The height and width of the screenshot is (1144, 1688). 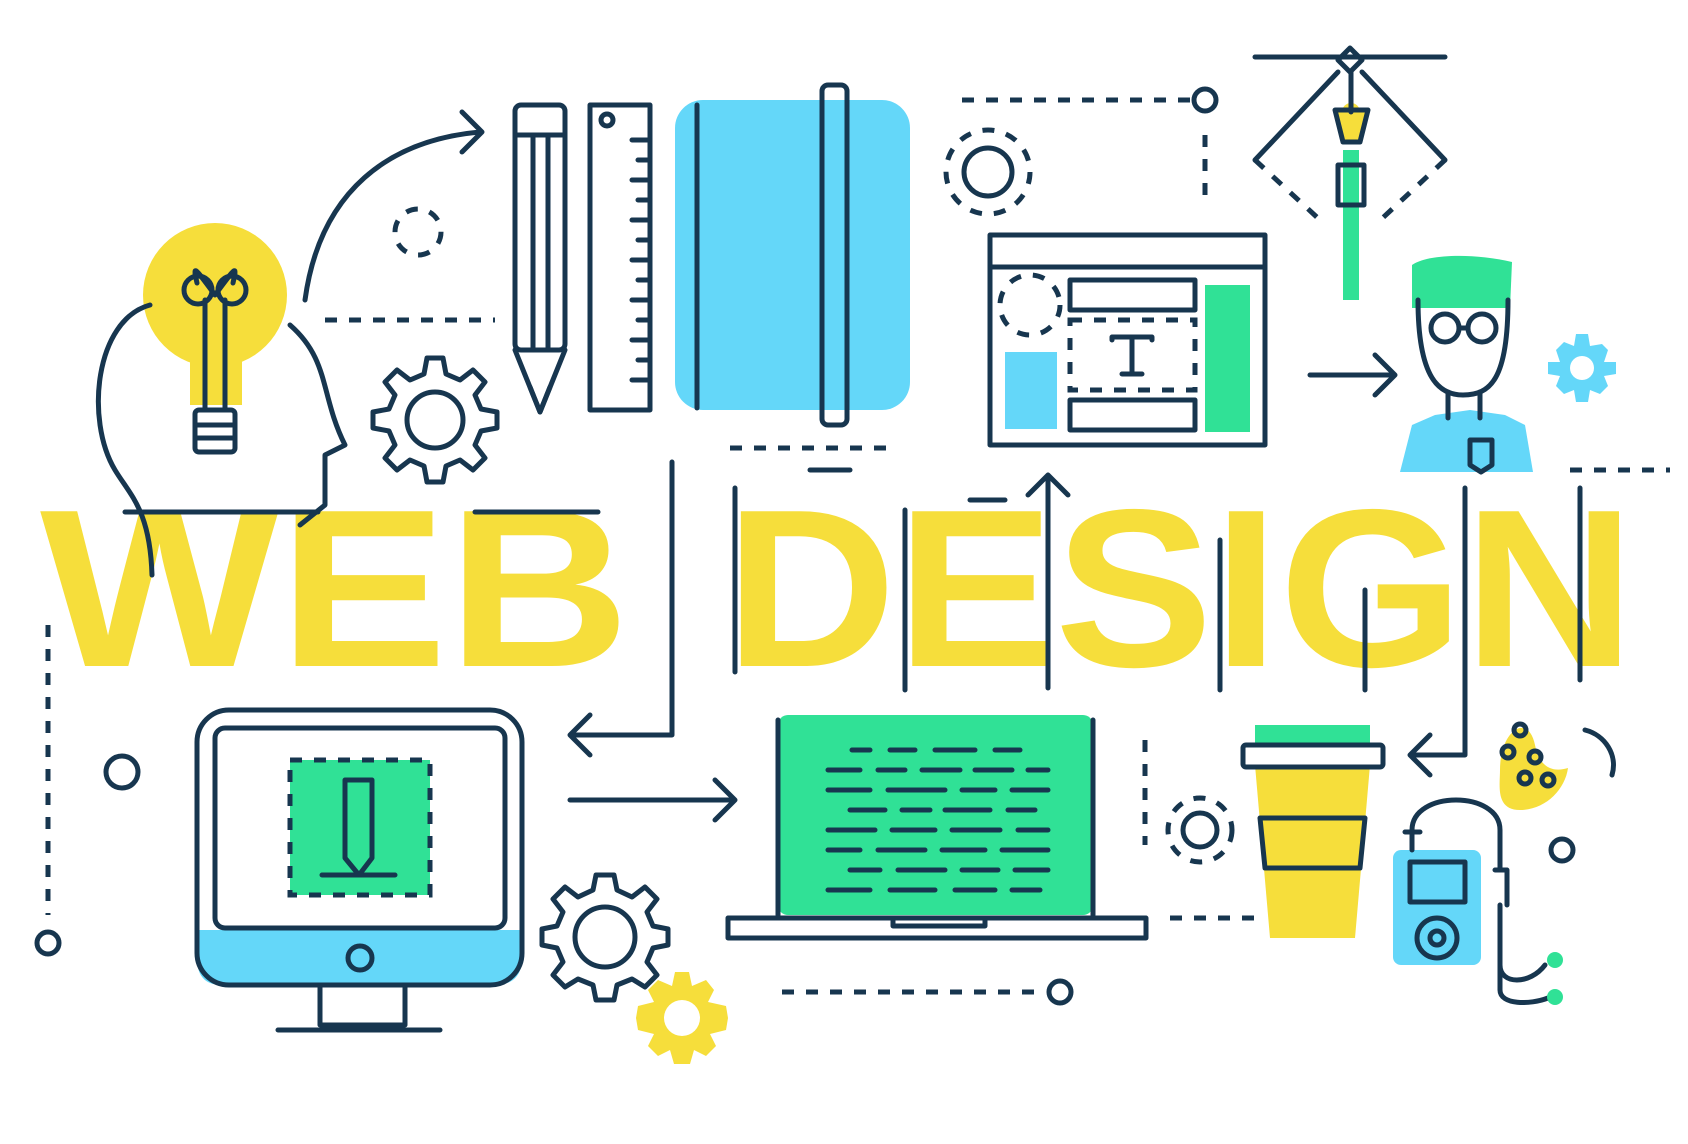 What do you see at coordinates (540, 258) in the screenshot?
I see `pencil-icon` at bounding box center [540, 258].